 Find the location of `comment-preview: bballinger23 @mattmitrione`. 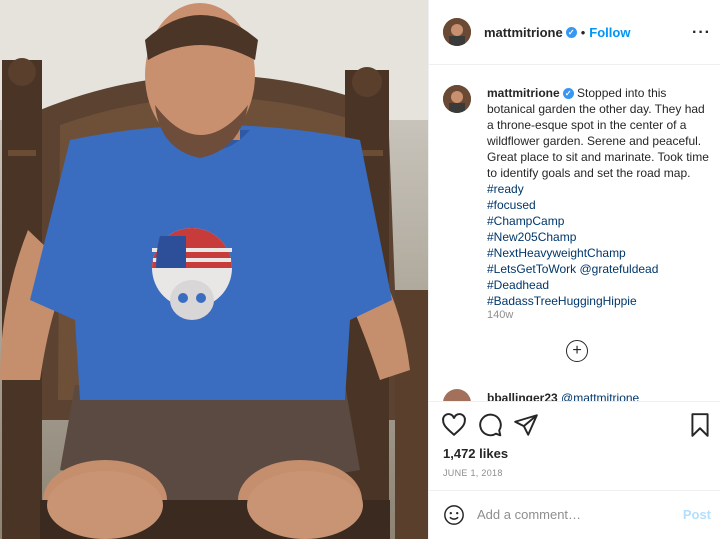

comment-preview: bballinger23 @mattmitrione is located at coordinates (563, 396).